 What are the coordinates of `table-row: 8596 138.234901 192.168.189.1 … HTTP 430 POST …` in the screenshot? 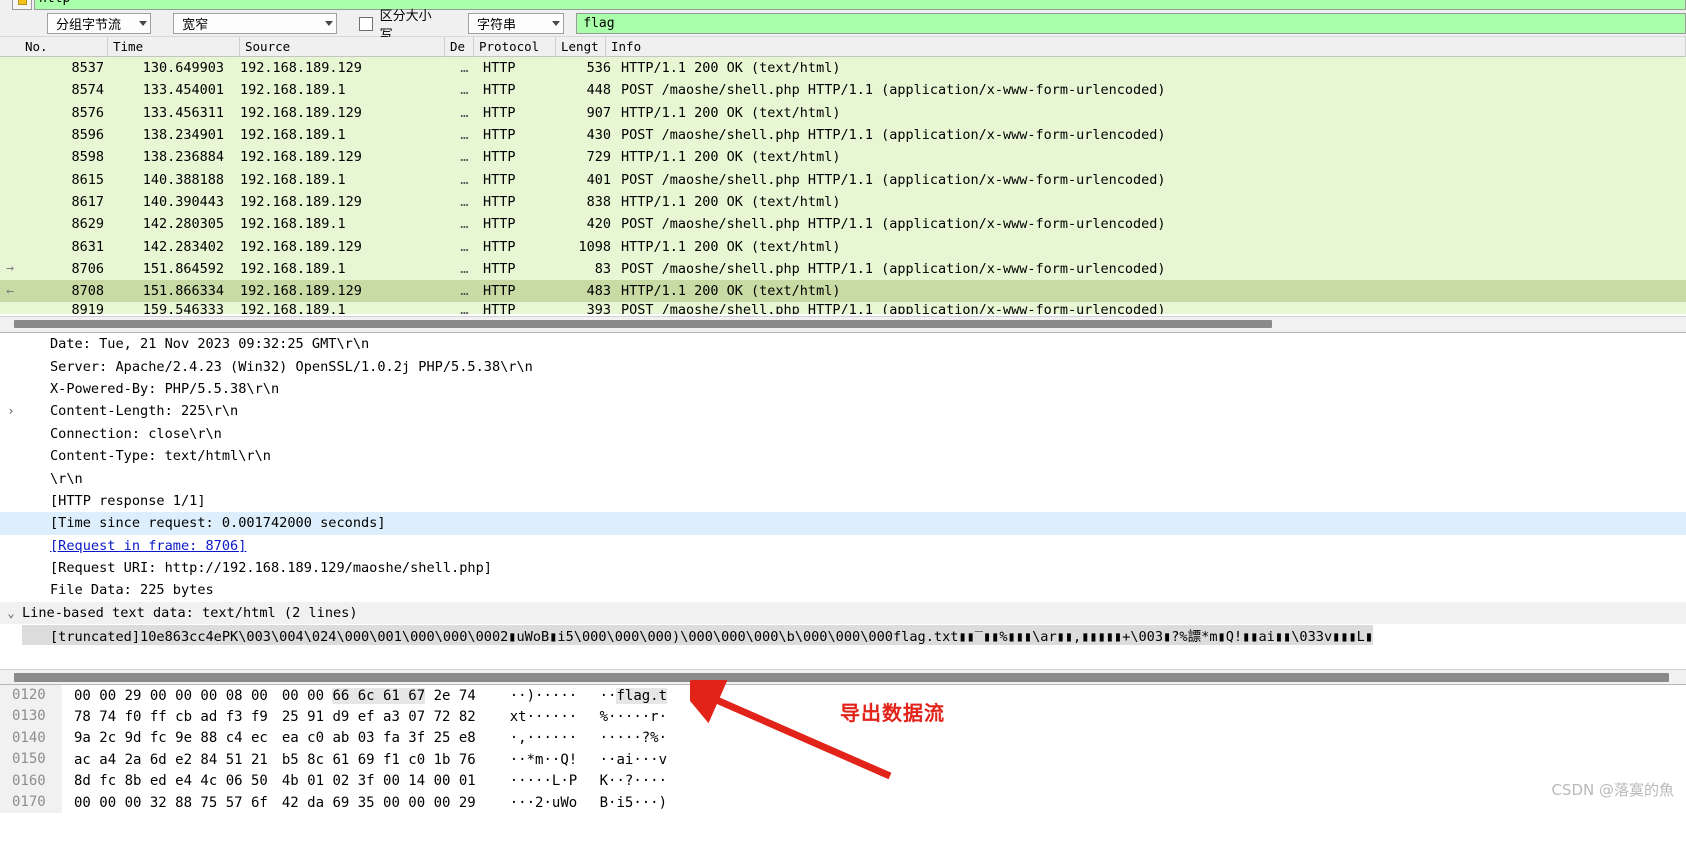 It's located at (843, 135).